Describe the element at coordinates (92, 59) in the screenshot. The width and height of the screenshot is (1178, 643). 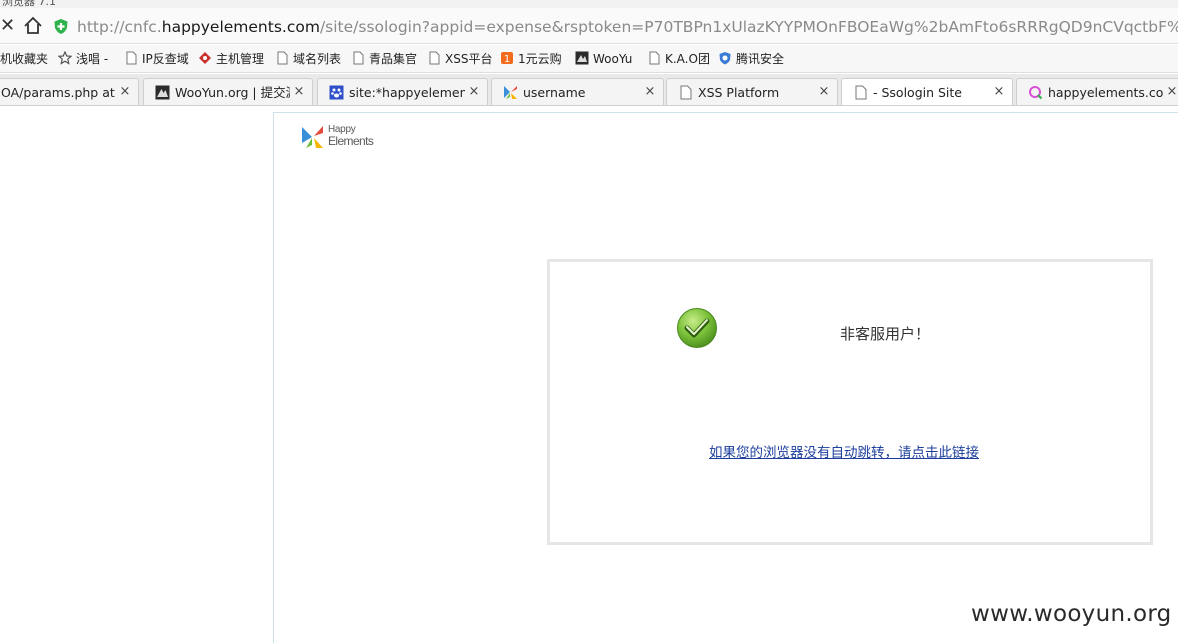
I see `bookmark-label: 浅唱 -` at that location.